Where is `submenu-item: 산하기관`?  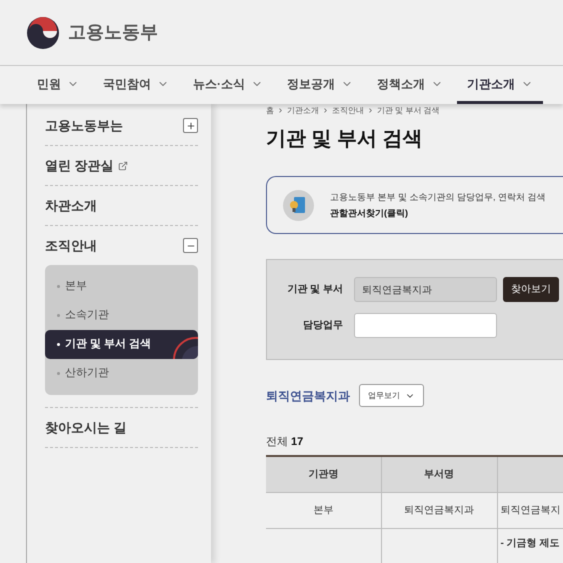 submenu-item: 산하기관 is located at coordinates (121, 373).